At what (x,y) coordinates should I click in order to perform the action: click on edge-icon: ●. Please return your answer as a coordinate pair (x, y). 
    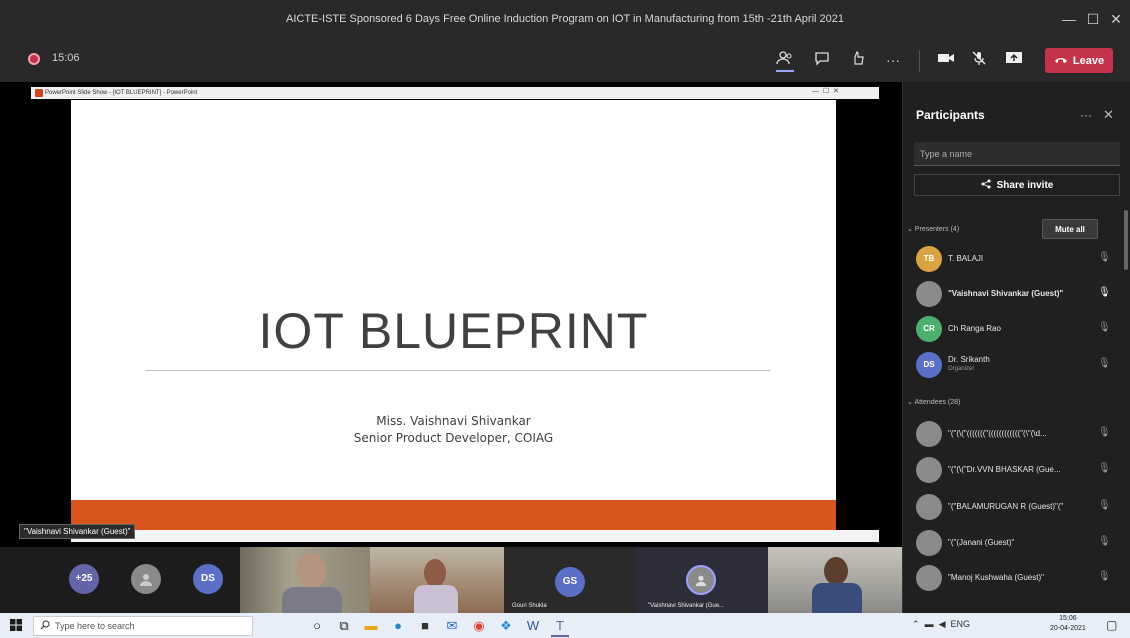
    Looking at the image, I should click on (398, 626).